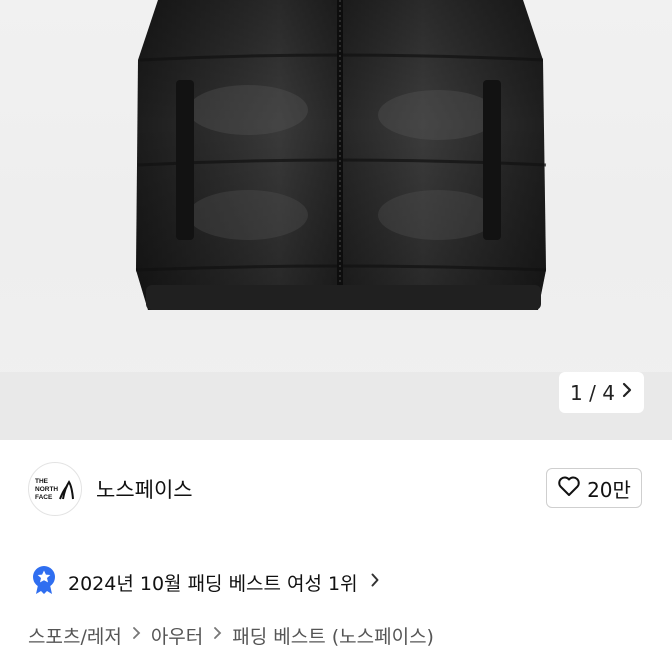 The height and width of the screenshot is (672, 672). What do you see at coordinates (44, 497) in the screenshot?
I see `svg-text: FACE` at bounding box center [44, 497].